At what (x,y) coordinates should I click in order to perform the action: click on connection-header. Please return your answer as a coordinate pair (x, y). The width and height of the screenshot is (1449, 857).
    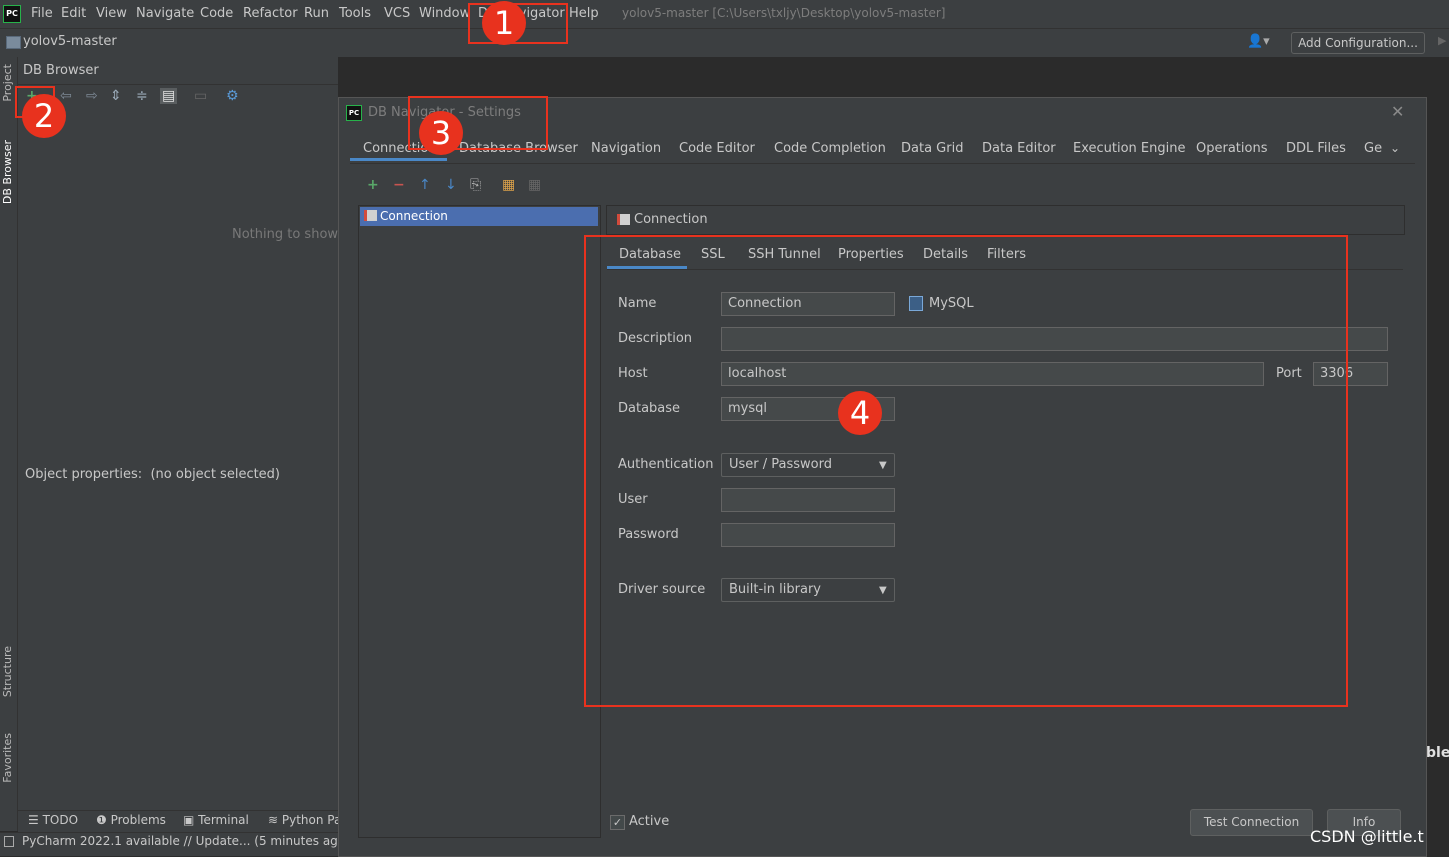
    Looking at the image, I should click on (1005, 220).